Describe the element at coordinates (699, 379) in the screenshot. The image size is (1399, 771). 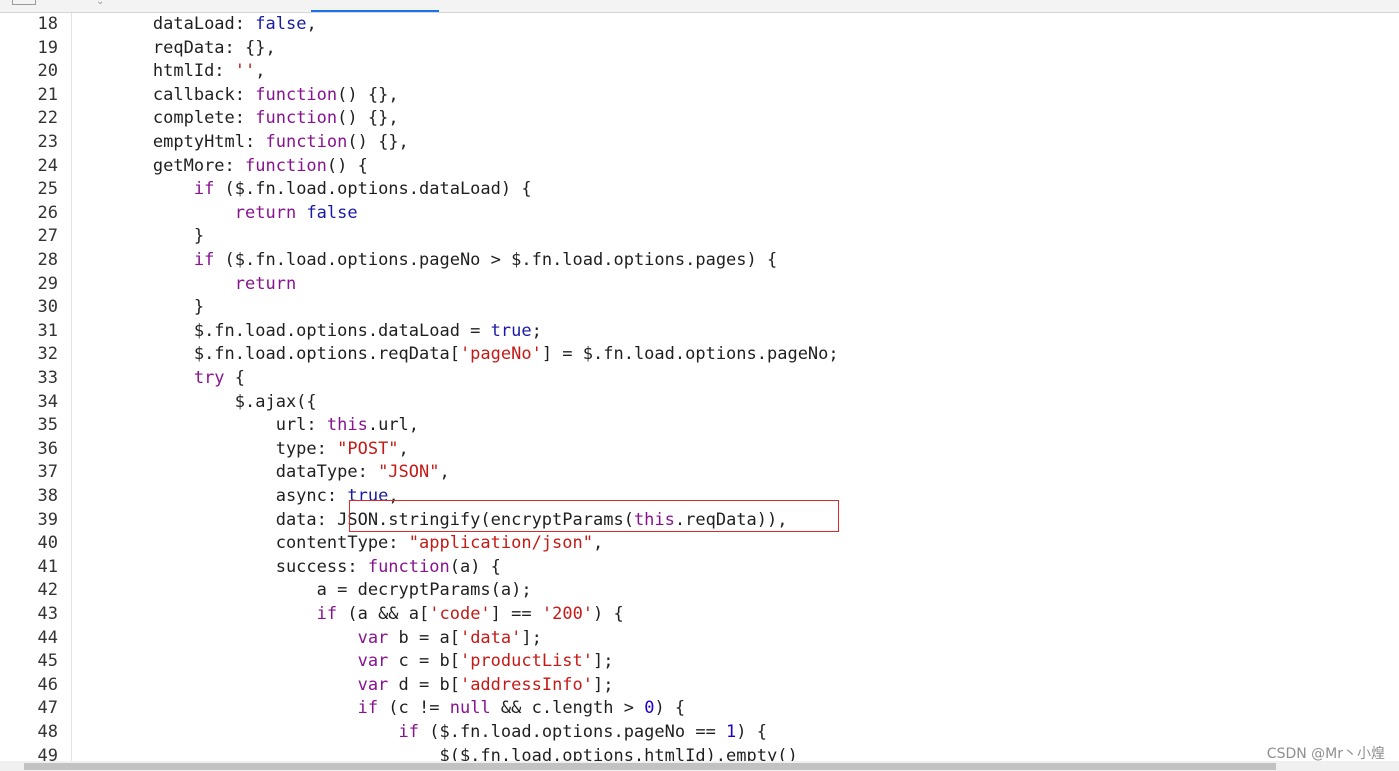
I see `code-line: 33 try {` at that location.